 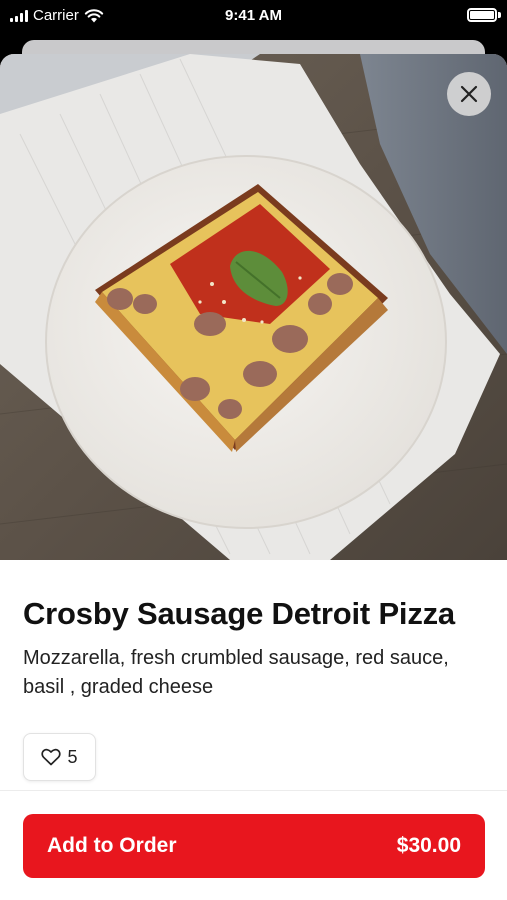 I want to click on status-bar: Carrier 9:41 AM, so click(x=253, y=17).